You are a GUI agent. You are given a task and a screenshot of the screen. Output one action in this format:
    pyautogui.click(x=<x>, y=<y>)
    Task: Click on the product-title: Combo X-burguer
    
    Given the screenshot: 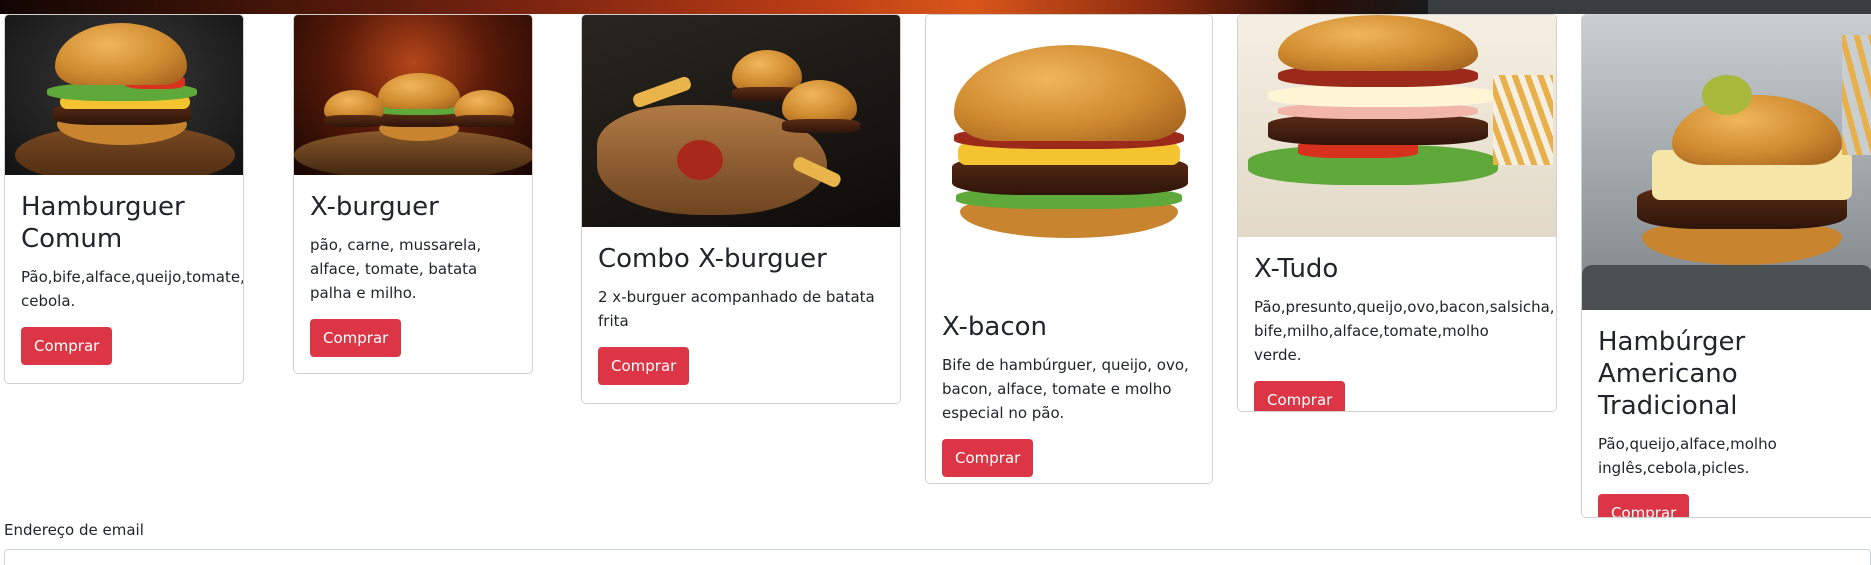 What is the action you would take?
    pyautogui.click(x=712, y=259)
    